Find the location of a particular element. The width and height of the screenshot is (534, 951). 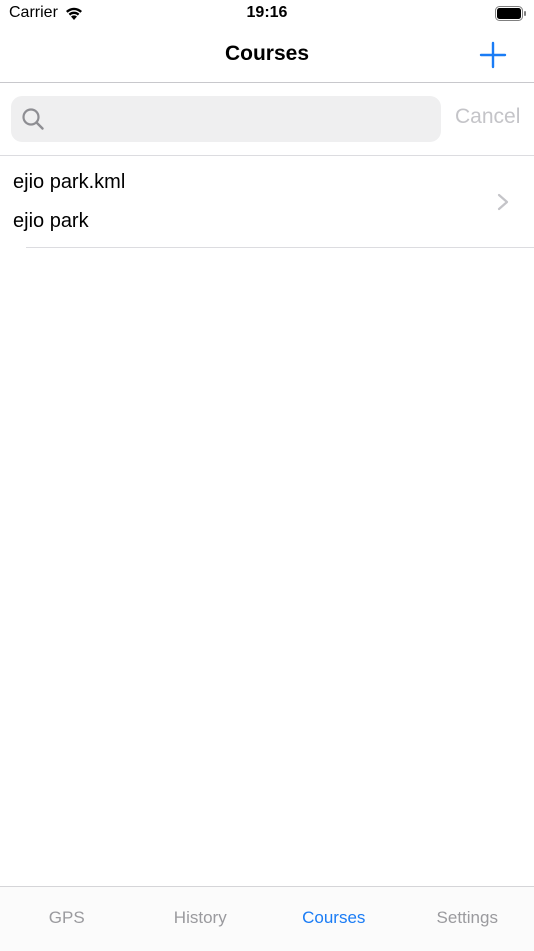

chevron-right-icon is located at coordinates (503, 202).